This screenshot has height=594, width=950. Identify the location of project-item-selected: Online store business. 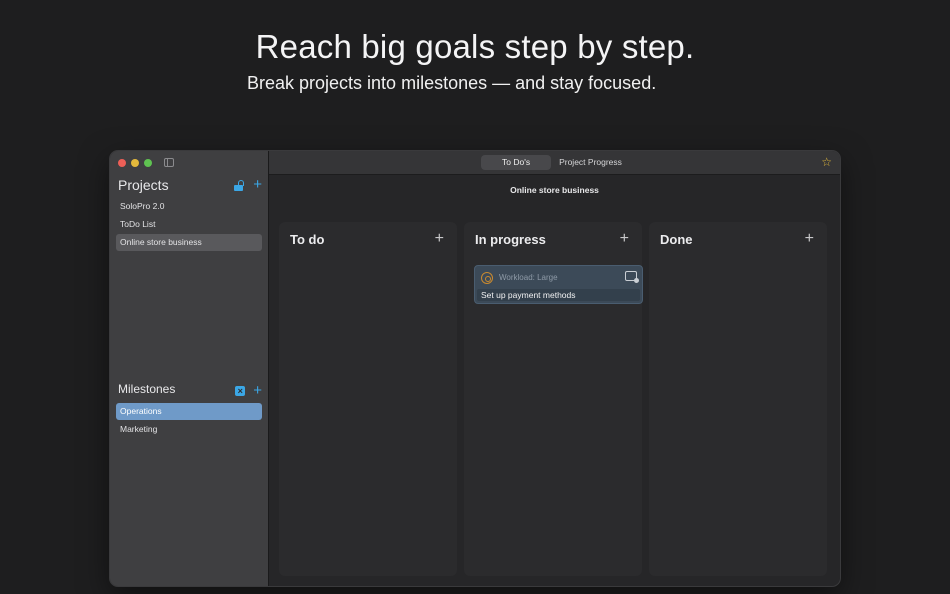
(189, 242).